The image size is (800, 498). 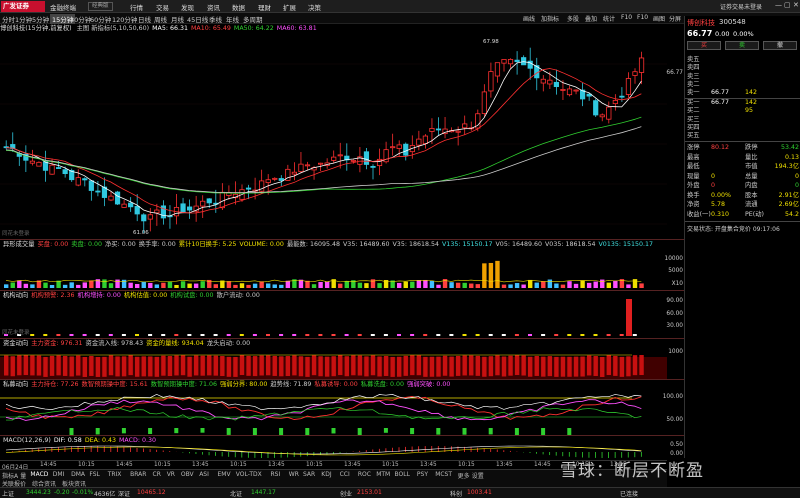 I want to click on split-screen-button: 分屏, so click(x=675, y=18).